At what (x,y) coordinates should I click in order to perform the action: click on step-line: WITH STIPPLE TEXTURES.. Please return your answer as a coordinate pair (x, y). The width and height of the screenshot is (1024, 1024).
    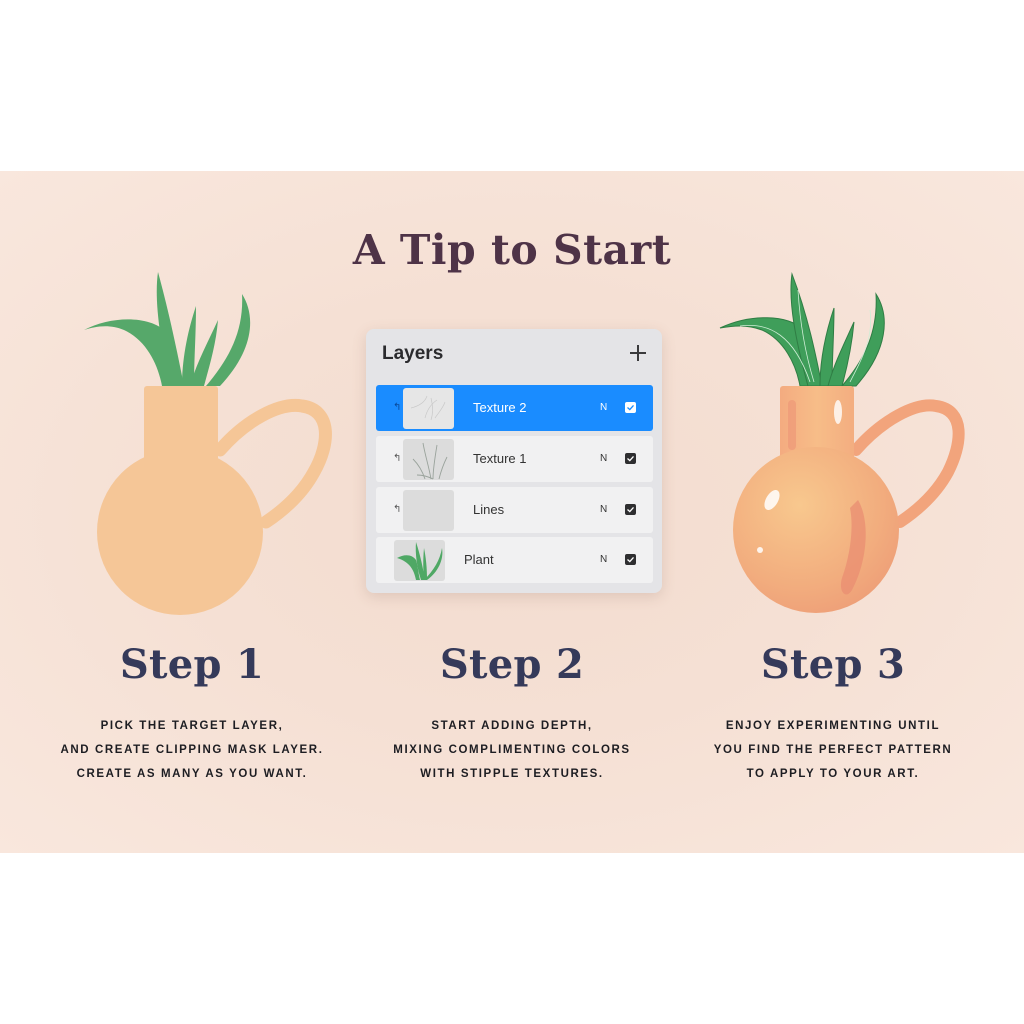
    Looking at the image, I should click on (512, 774).